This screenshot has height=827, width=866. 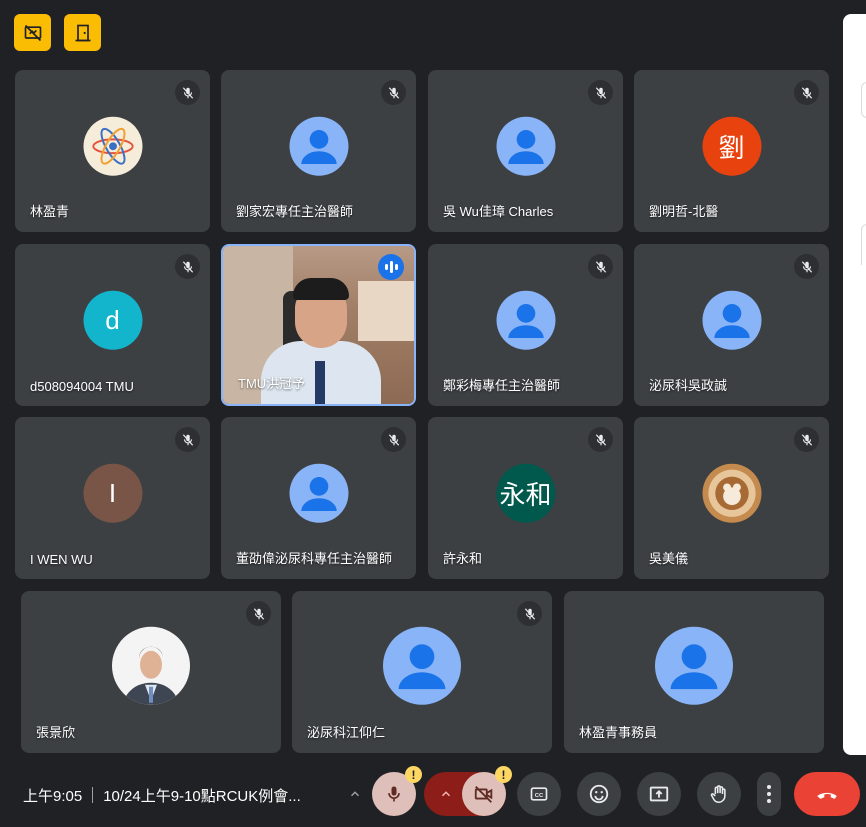 I want to click on mic-warning-badge: !, so click(x=413, y=774).